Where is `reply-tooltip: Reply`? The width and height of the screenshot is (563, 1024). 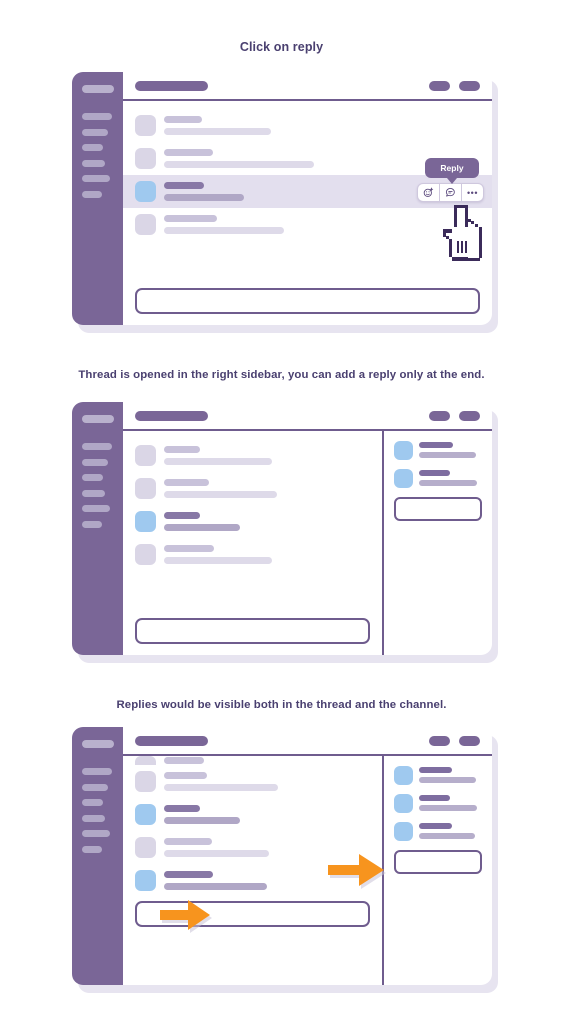
reply-tooltip: Reply is located at coordinates (452, 171).